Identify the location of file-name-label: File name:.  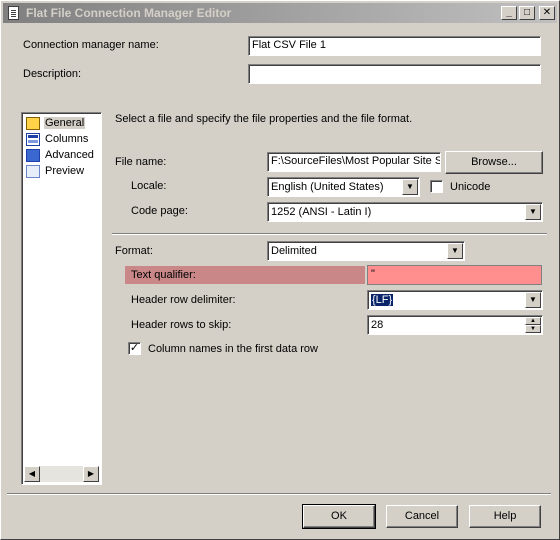
(141, 162).